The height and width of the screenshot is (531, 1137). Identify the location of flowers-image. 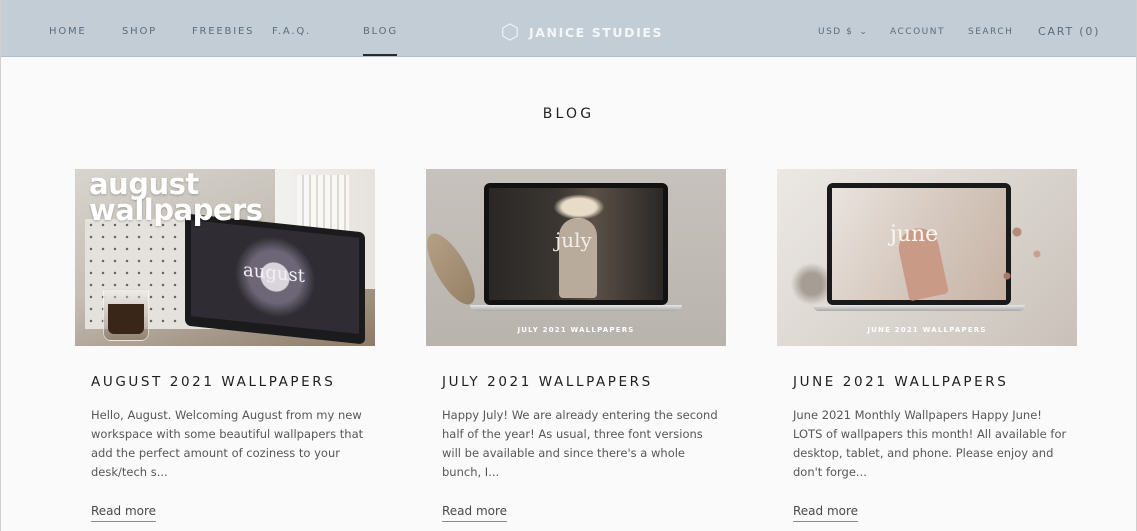
(579, 207).